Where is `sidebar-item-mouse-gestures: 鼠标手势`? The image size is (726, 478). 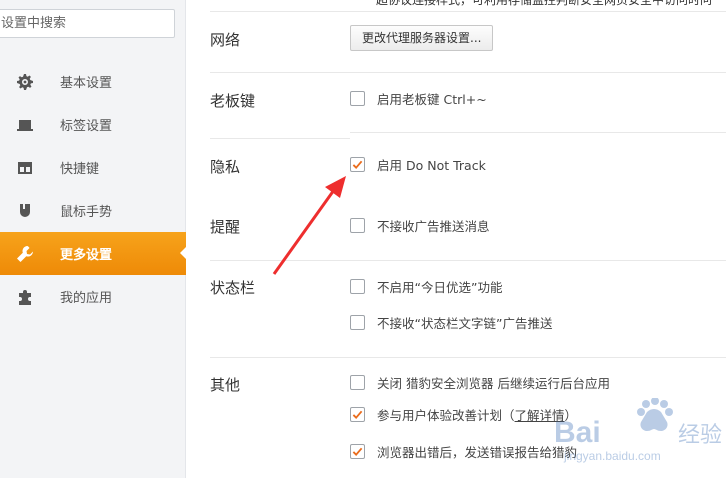 sidebar-item-mouse-gestures: 鼠标手势 is located at coordinates (93, 210).